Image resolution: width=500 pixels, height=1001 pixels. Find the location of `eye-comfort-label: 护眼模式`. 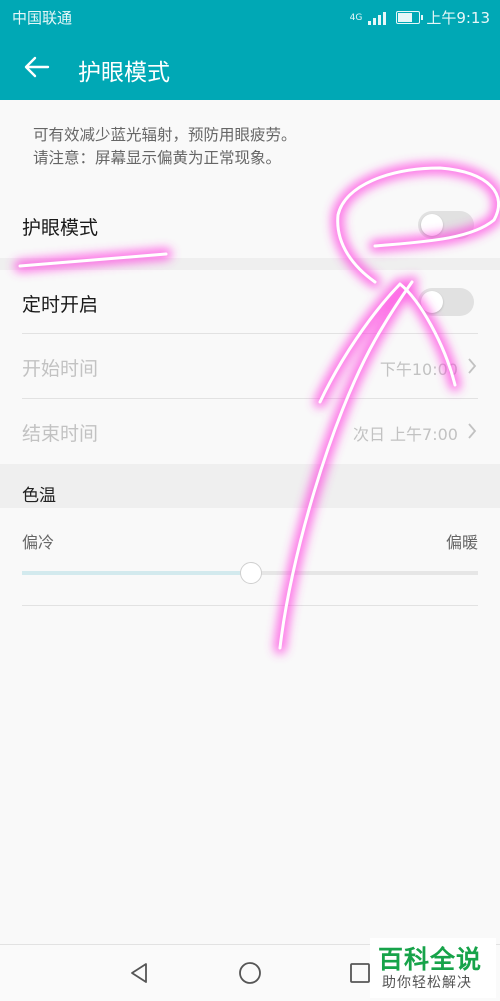

eye-comfort-label: 护眼模式 is located at coordinates (60, 228).